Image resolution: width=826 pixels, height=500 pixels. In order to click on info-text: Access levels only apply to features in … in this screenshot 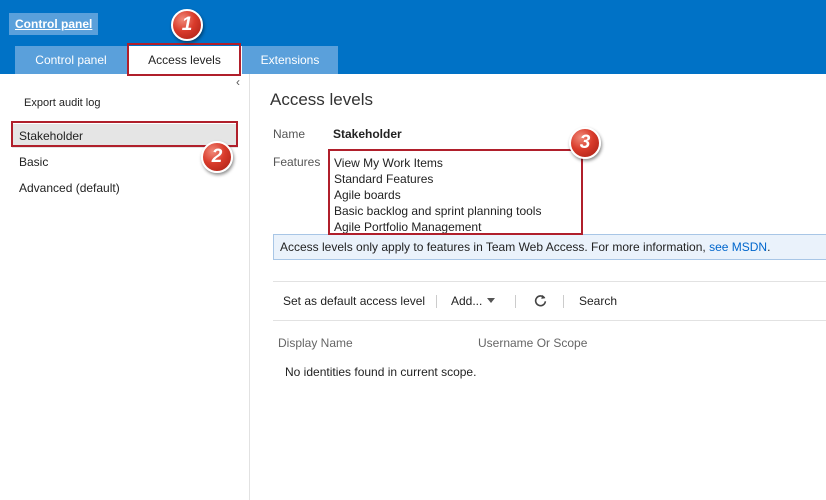, I will do `click(495, 247)`.